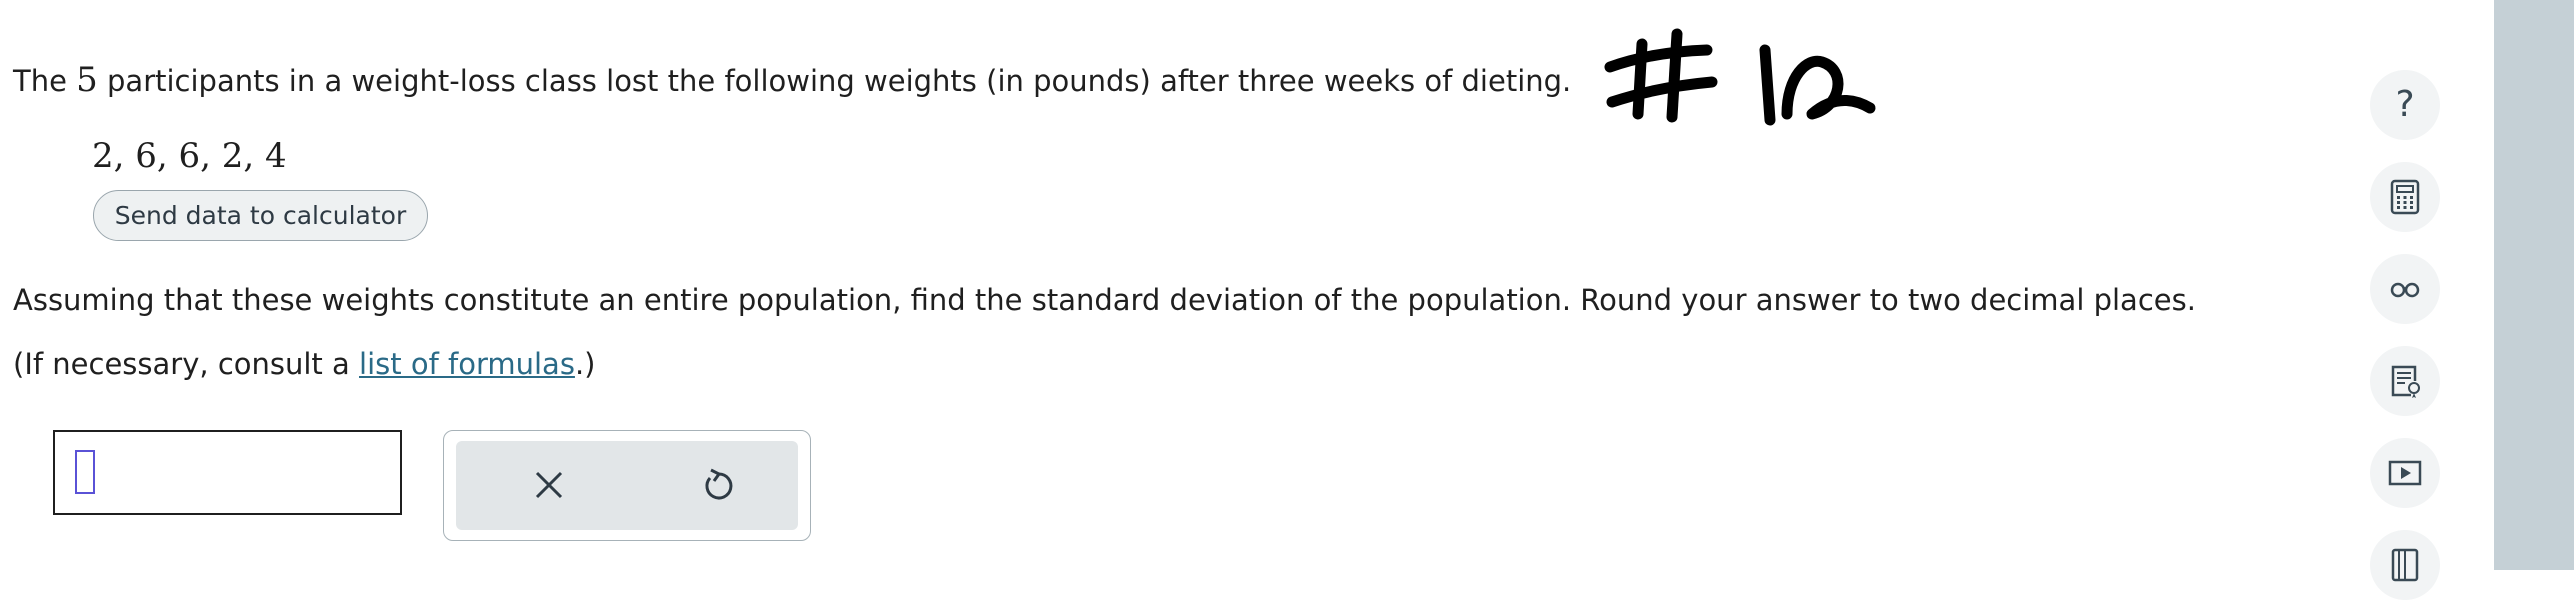  Describe the element at coordinates (40, 81) in the screenshot. I see `intro-before: The` at that location.